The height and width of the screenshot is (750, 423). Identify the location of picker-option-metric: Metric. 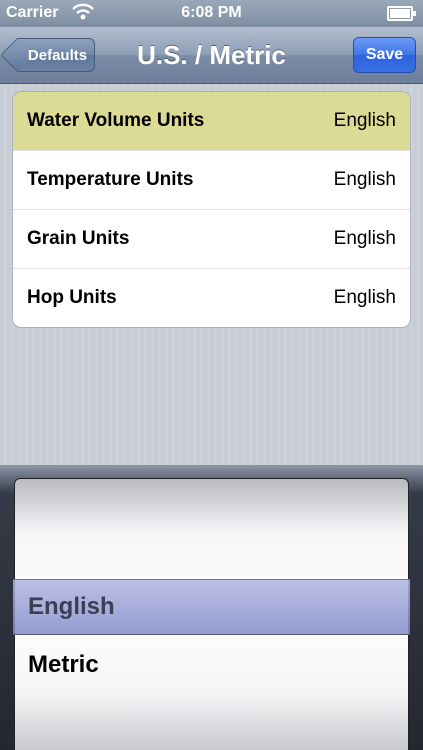
(63, 665).